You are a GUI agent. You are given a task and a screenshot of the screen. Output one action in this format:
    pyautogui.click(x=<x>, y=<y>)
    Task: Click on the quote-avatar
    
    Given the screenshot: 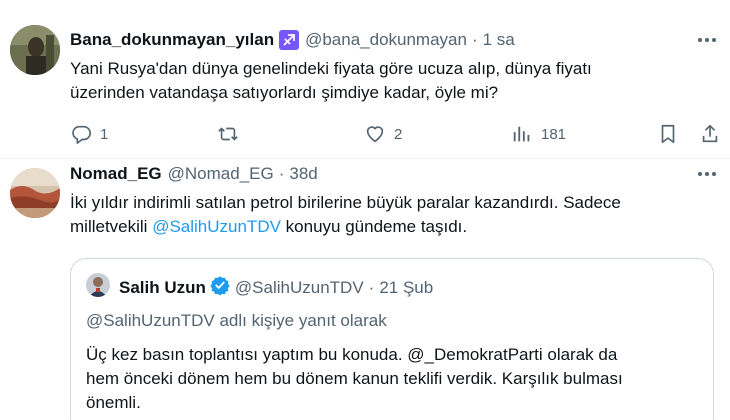 What is the action you would take?
    pyautogui.click(x=98, y=285)
    